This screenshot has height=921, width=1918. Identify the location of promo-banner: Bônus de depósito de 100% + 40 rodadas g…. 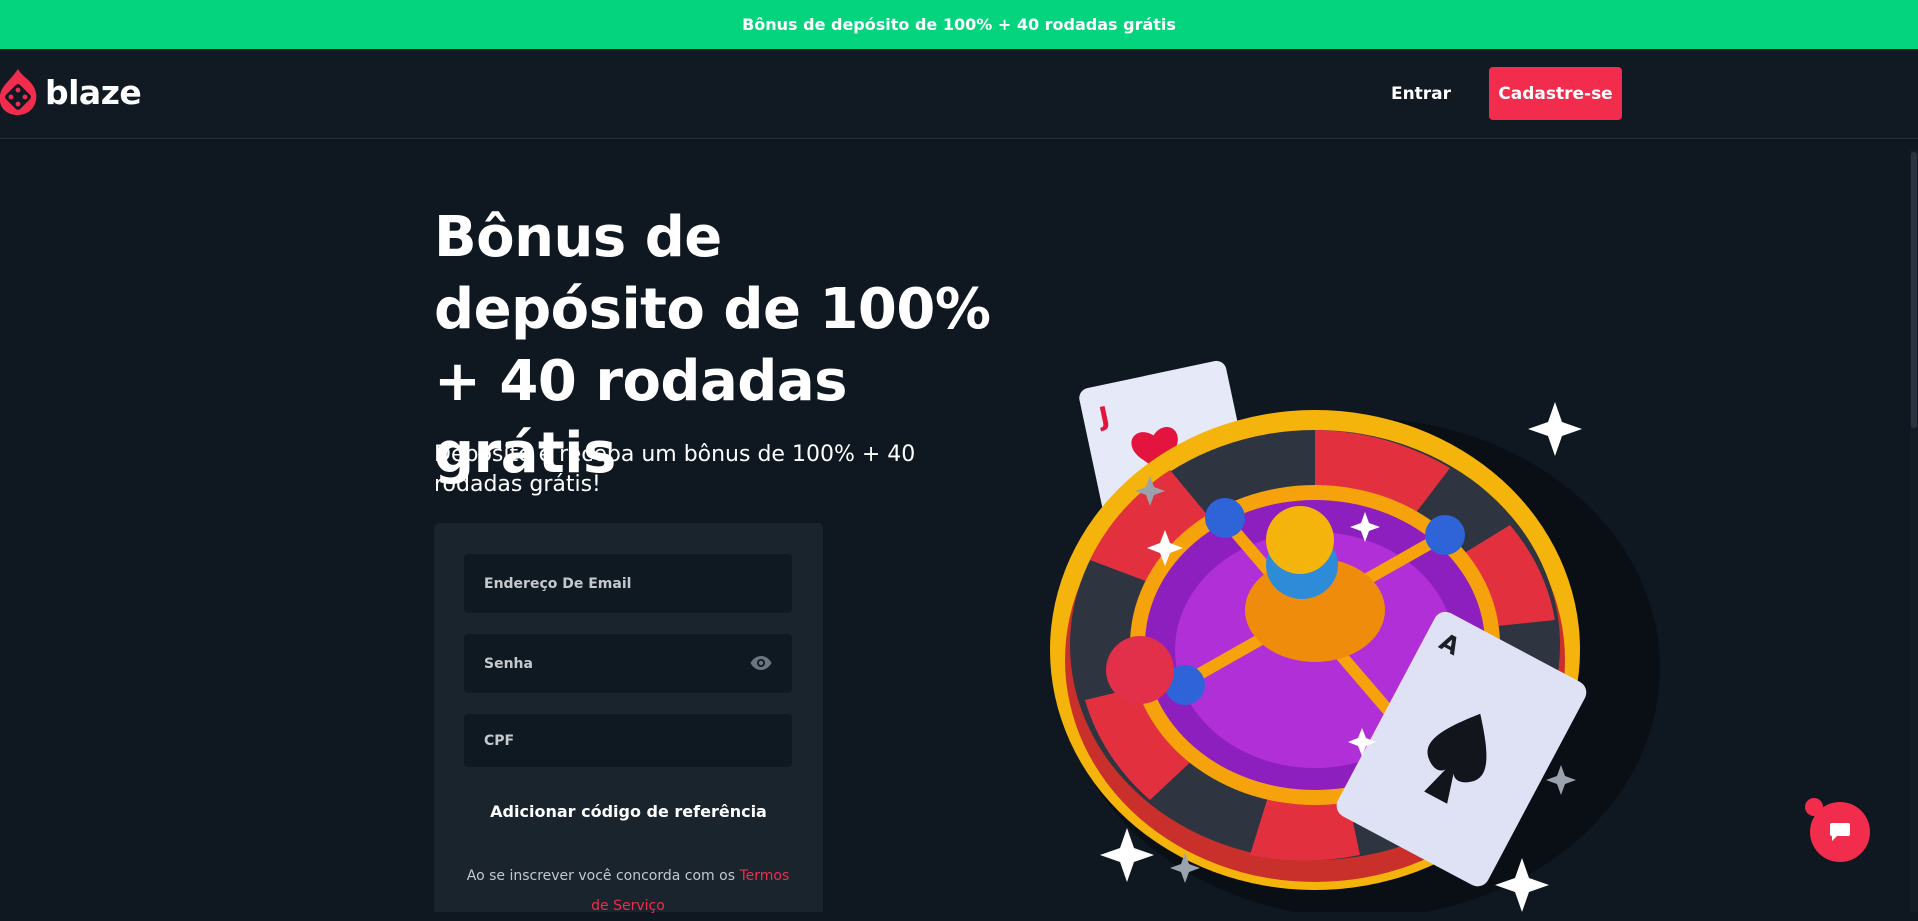
(959, 24).